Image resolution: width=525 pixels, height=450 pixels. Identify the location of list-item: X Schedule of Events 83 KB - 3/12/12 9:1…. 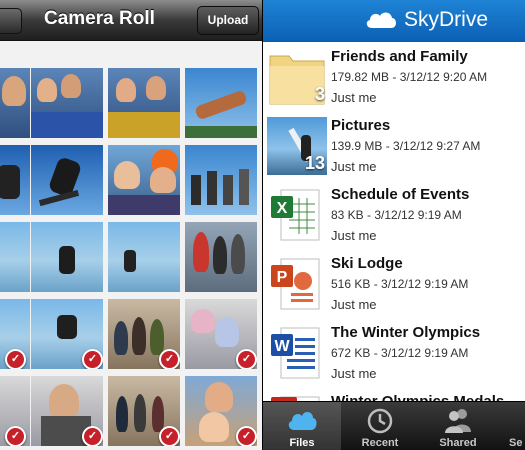
(394, 215).